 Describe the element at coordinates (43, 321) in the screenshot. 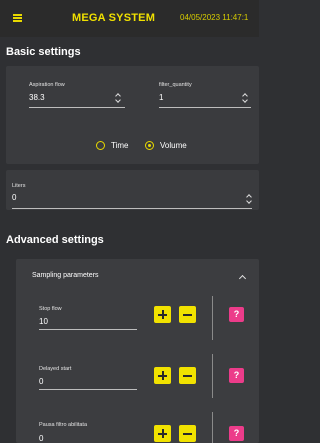

I see `stop-flow-input: 10` at that location.